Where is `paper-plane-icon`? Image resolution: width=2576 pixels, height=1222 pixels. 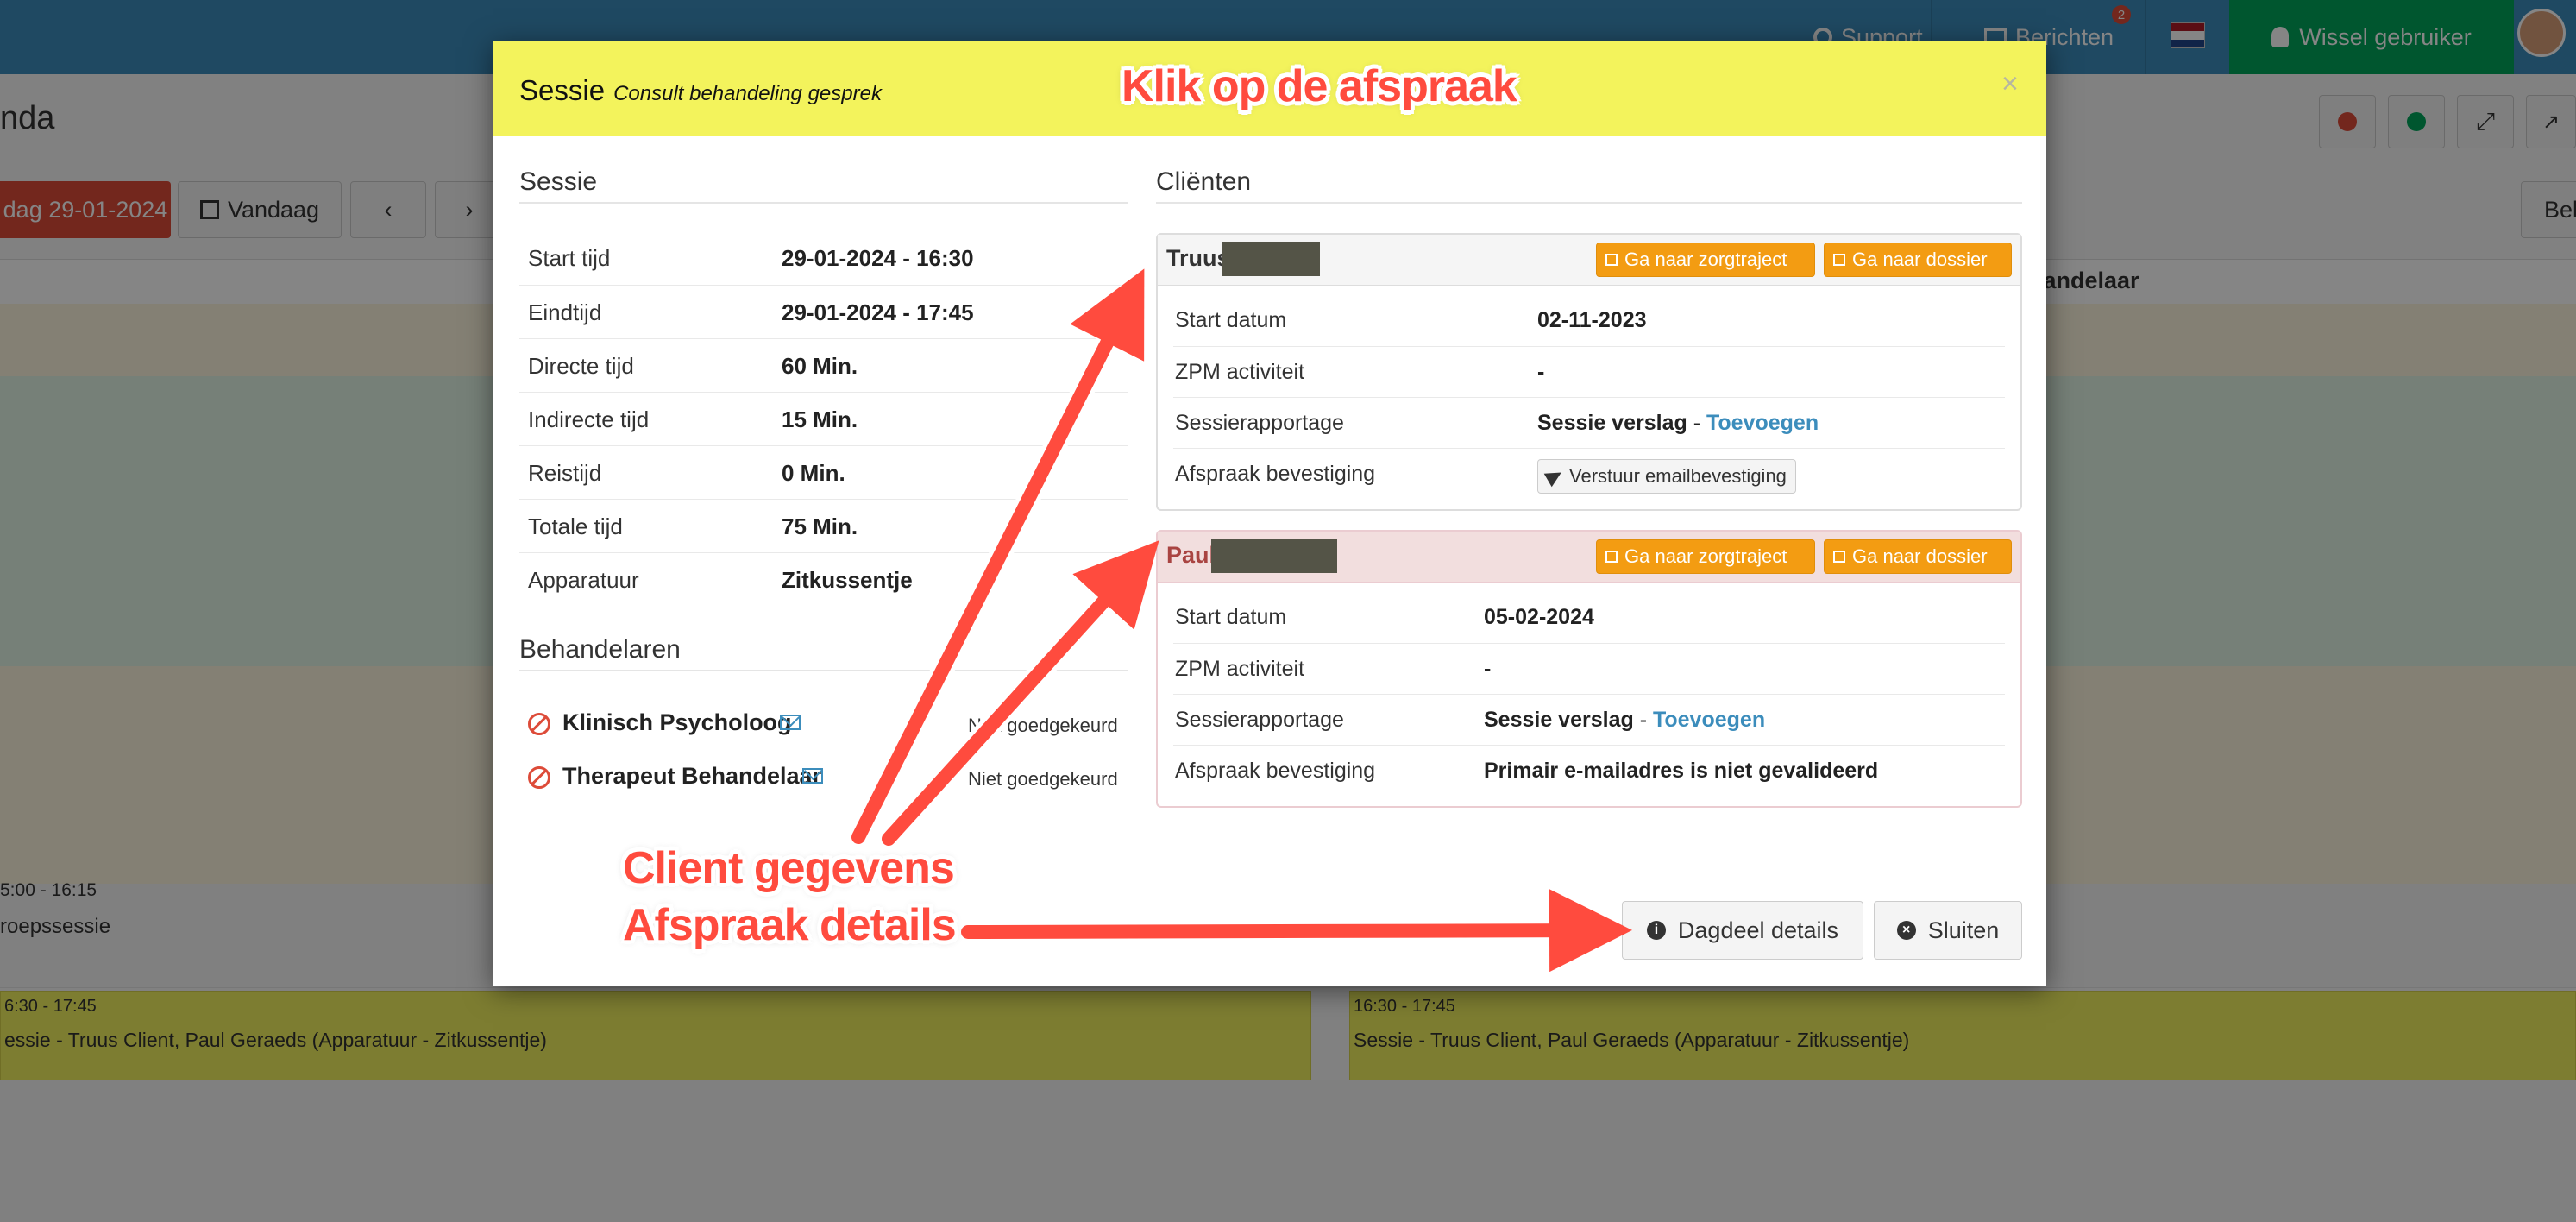
paper-plane-icon is located at coordinates (1554, 476).